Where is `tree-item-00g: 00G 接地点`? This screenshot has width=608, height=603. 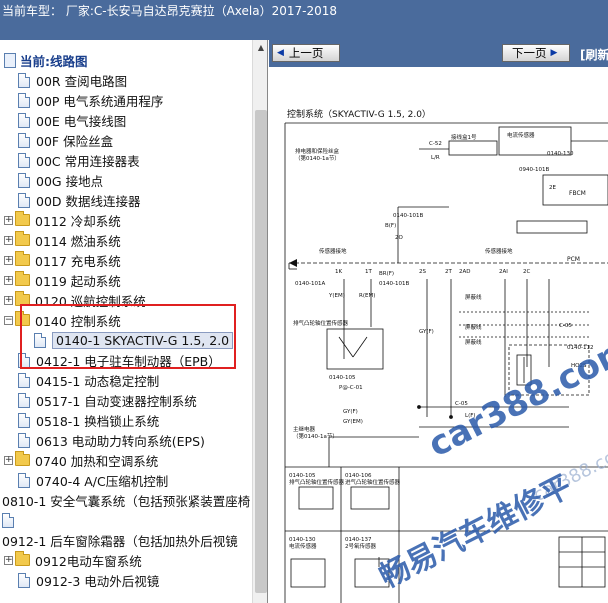
tree-item-00g: 00G 接地点 is located at coordinates (60, 180).